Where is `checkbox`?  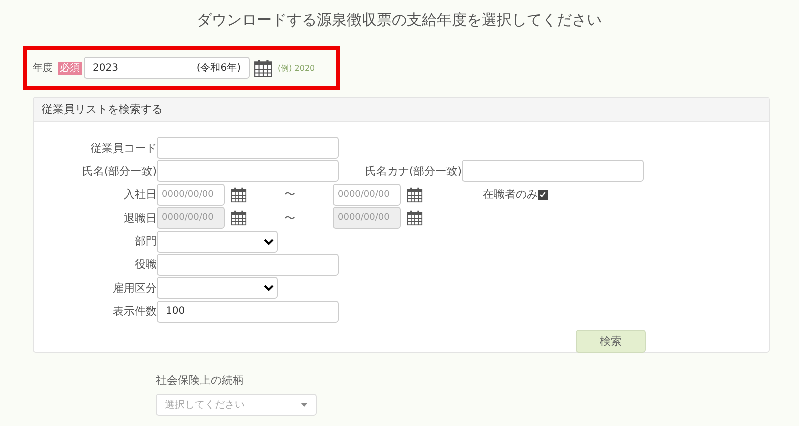 checkbox is located at coordinates (543, 195).